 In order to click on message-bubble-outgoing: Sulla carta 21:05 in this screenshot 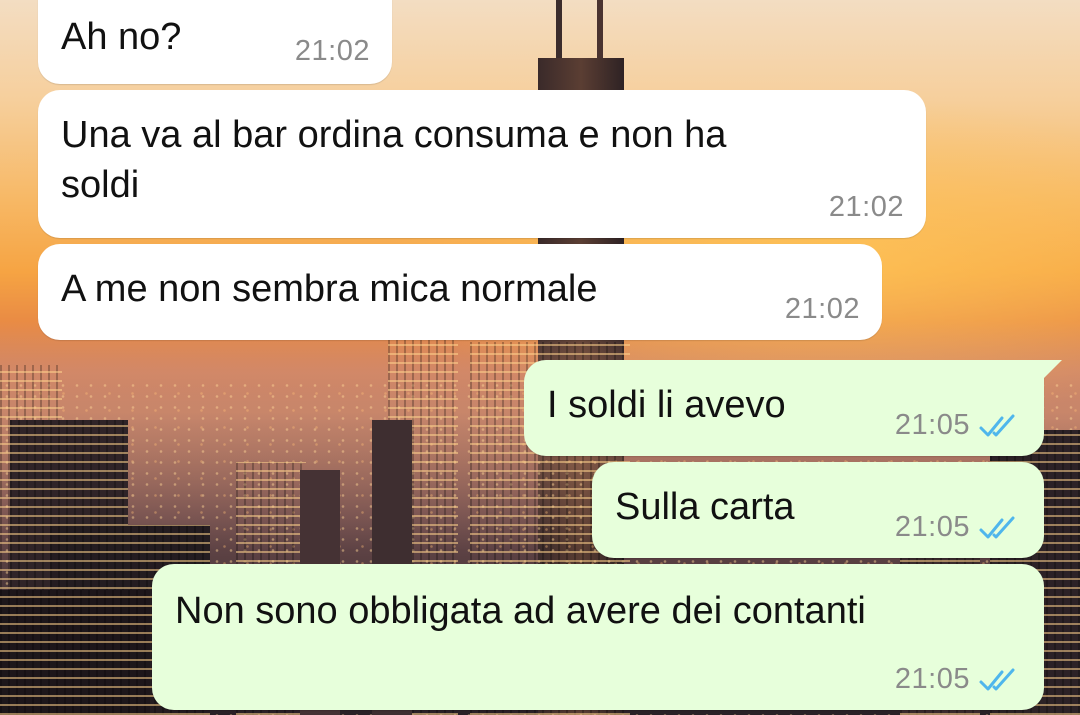, I will do `click(818, 510)`.